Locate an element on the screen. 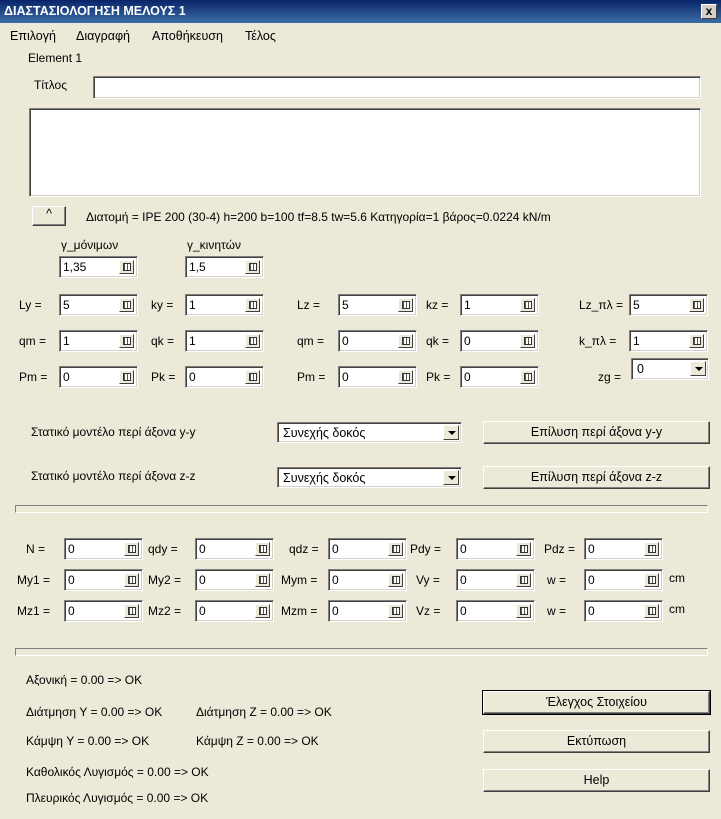 The height and width of the screenshot is (819, 721). description-textarea is located at coordinates (365, 152).